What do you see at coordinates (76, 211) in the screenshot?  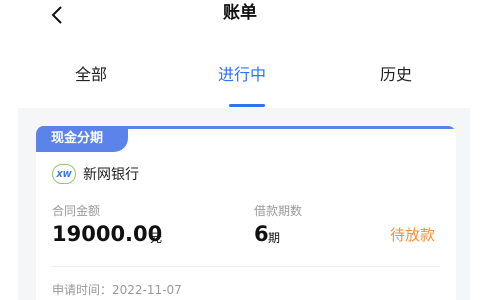 I see `amount-label: 合同金额` at bounding box center [76, 211].